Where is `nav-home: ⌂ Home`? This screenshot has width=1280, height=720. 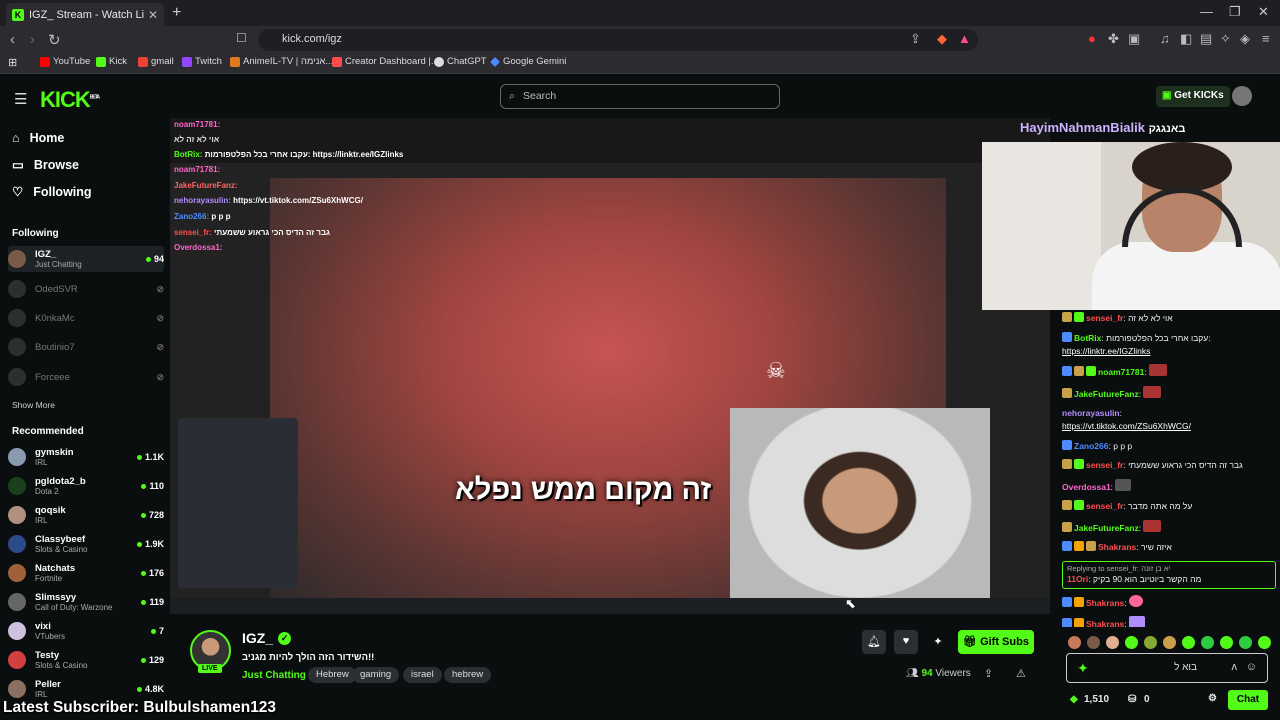 nav-home: ⌂ Home is located at coordinates (38, 138).